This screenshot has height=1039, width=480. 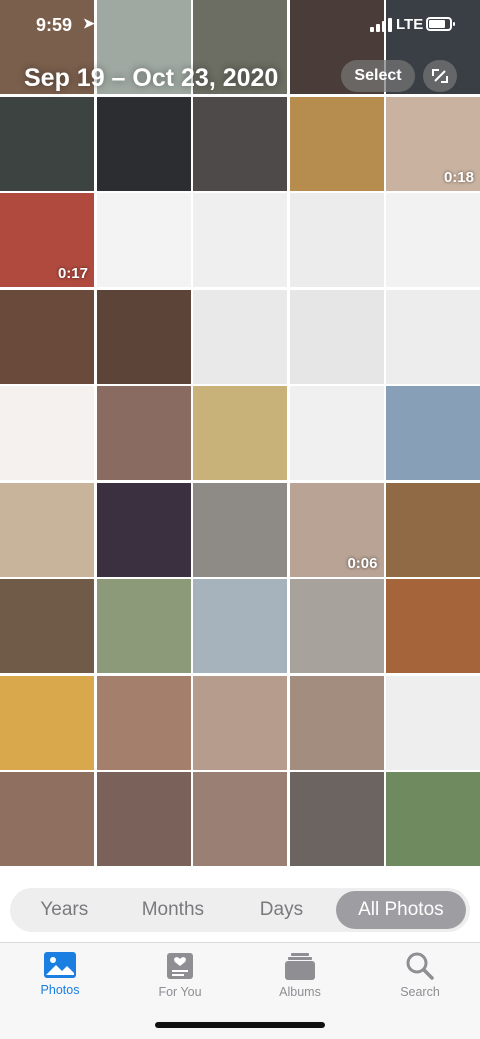 I want to click on status-bar: 9:59 ➤ LTE, so click(x=240, y=26).